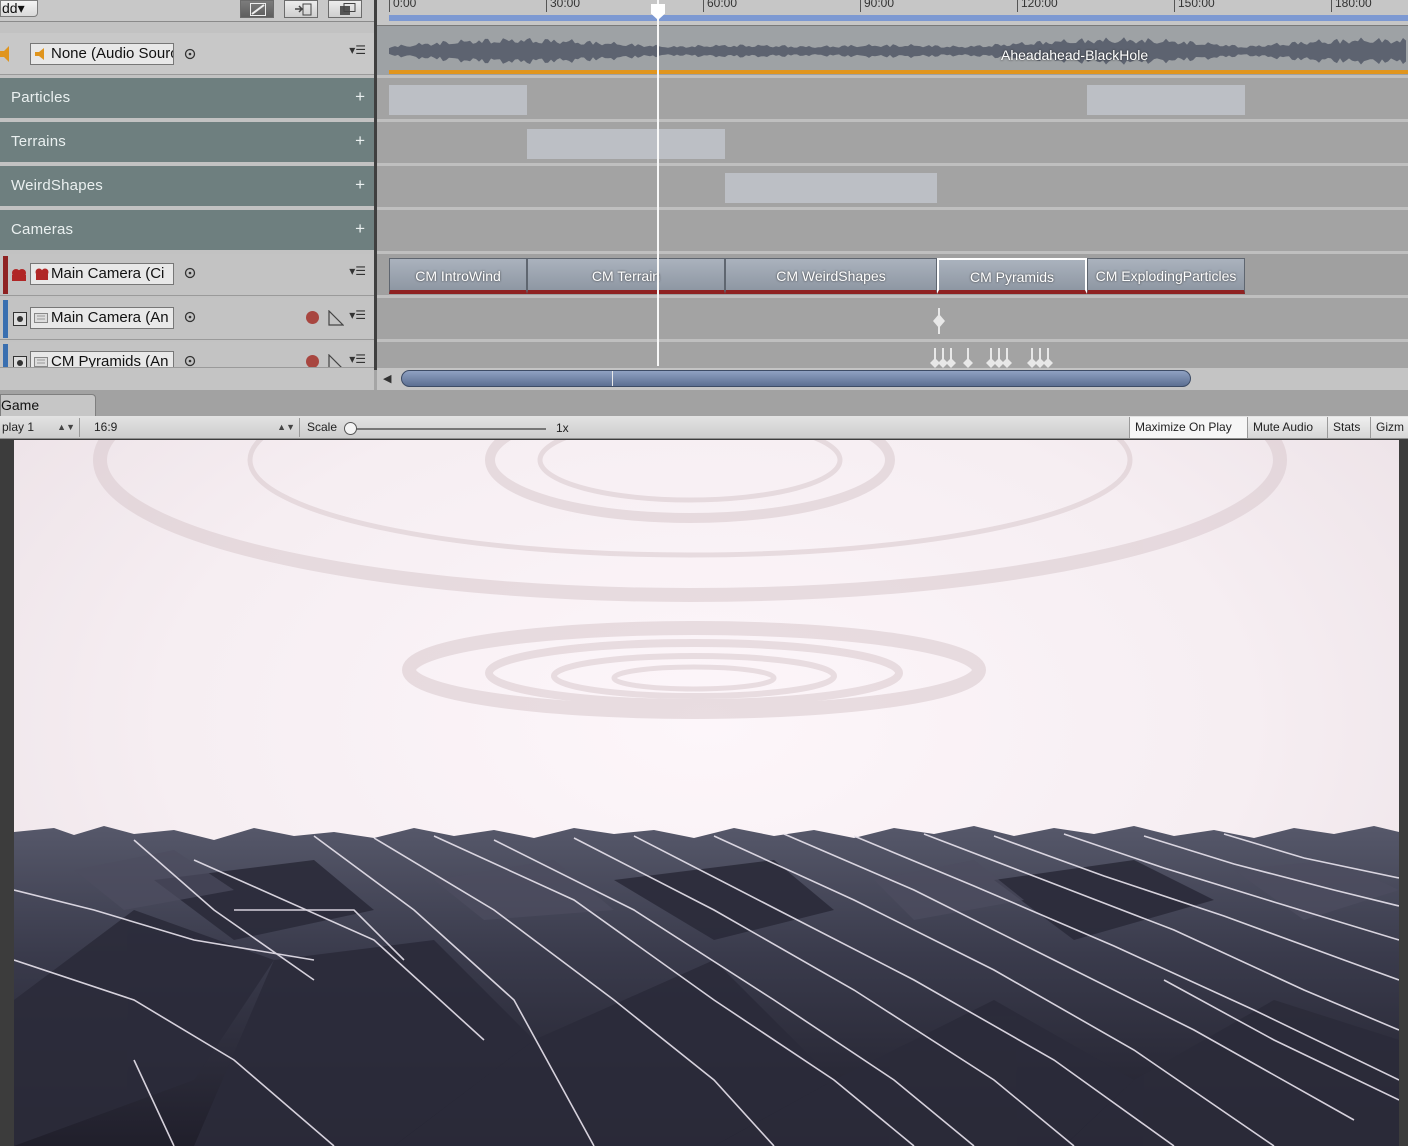 Image resolution: width=1408 pixels, height=1146 pixels. Describe the element at coordinates (722, 5) in the screenshot. I see `ruler-label: 60:00` at that location.